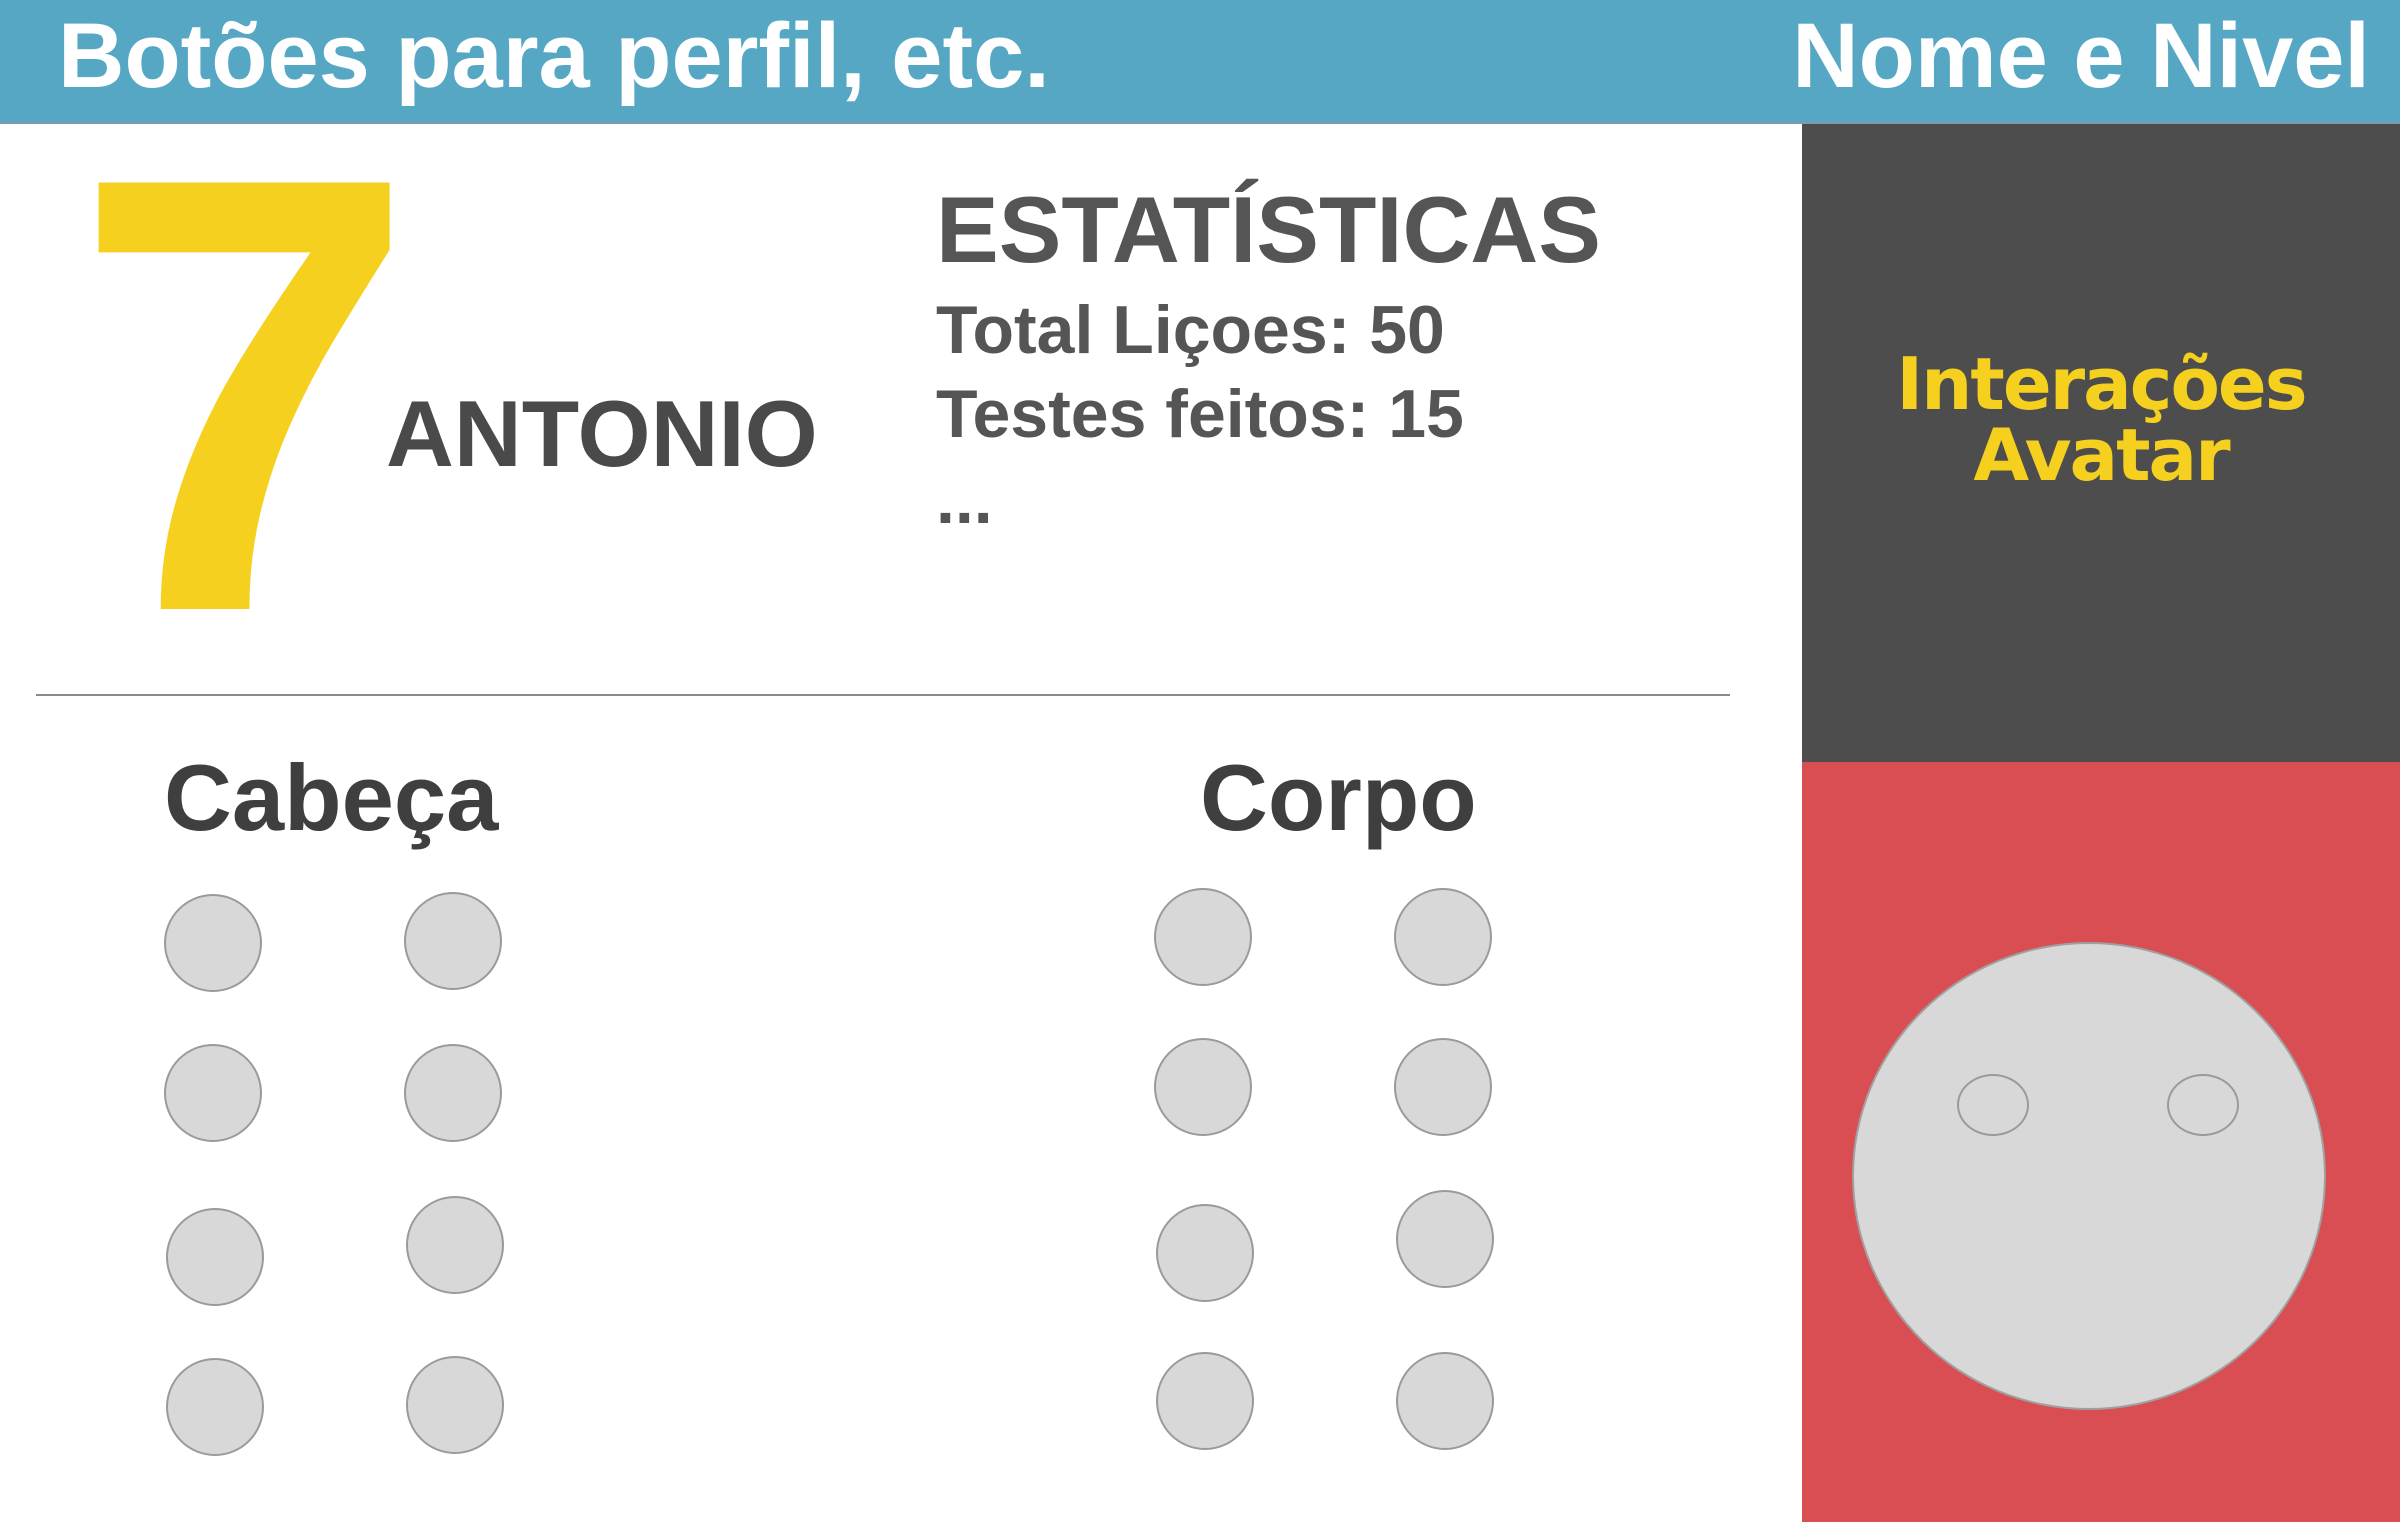 Image resolution: width=2400 pixels, height=1522 pixels. Describe the element at coordinates (1993, 1105) in the screenshot. I see `avatar-left-eye` at that location.